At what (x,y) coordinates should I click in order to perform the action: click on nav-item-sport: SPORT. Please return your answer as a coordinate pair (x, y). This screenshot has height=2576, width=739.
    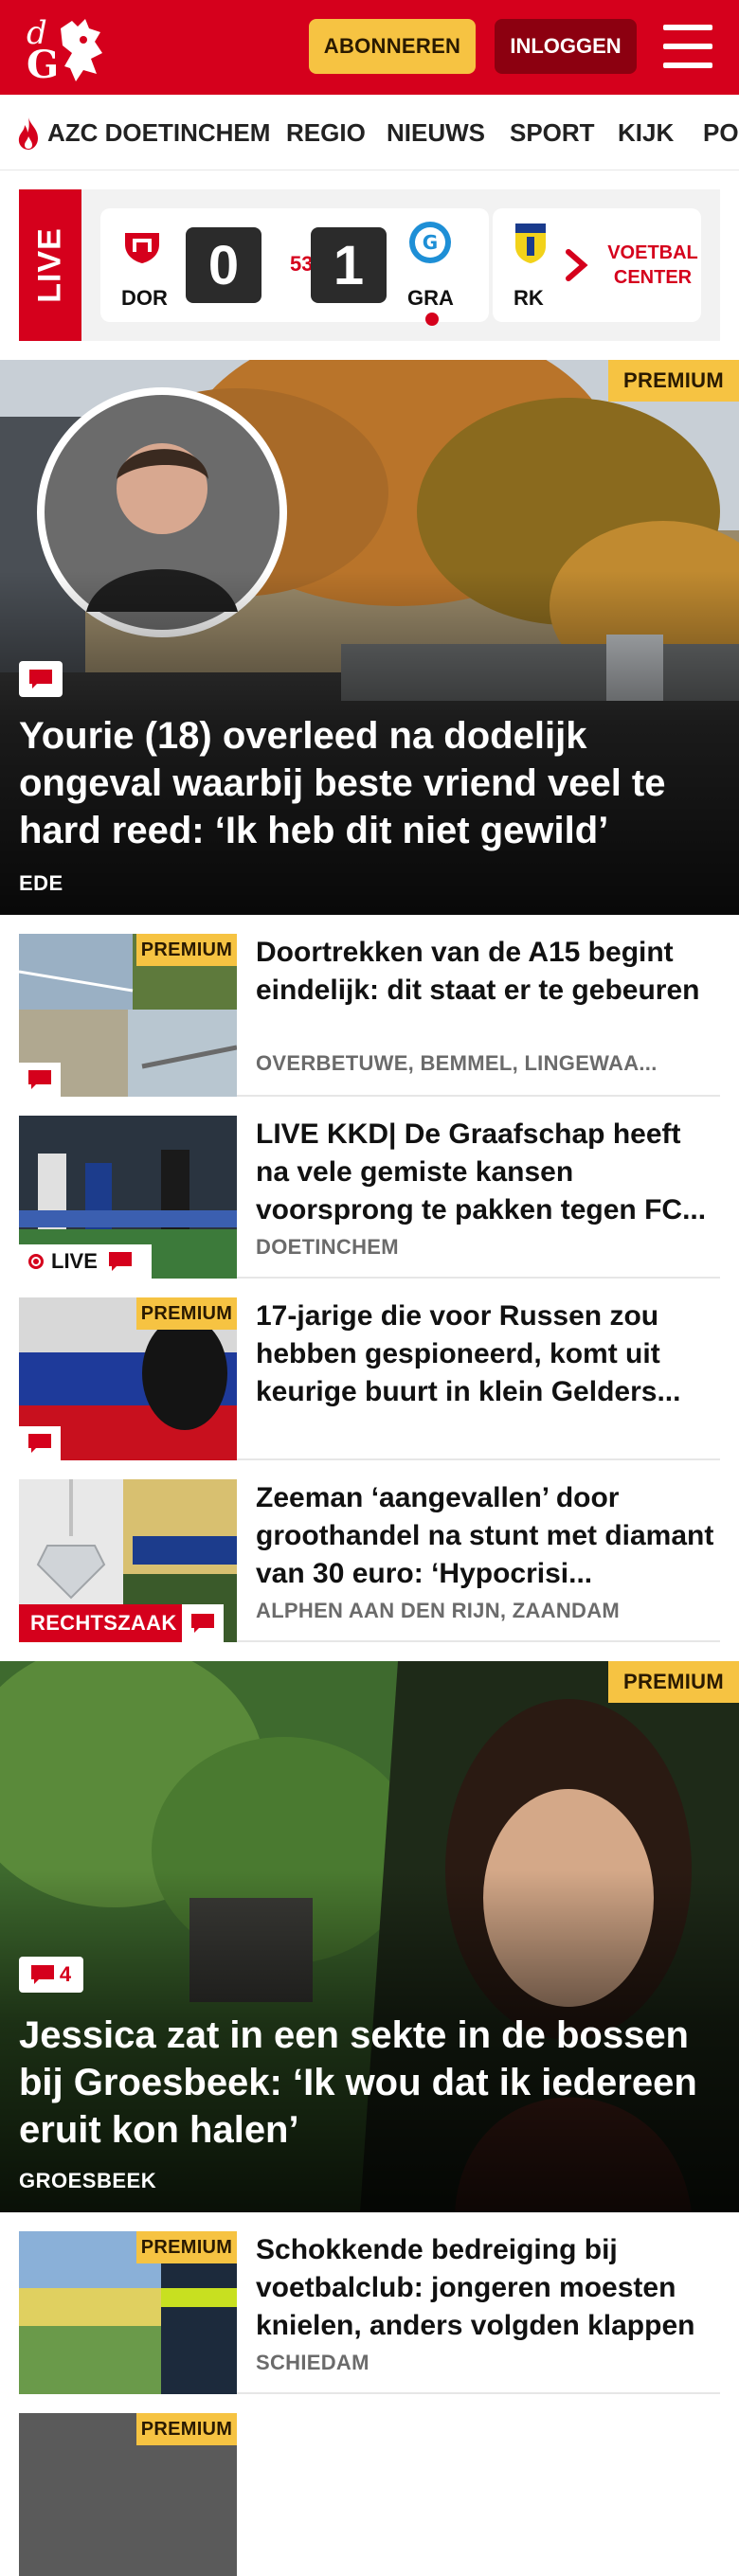
    Looking at the image, I should click on (552, 132).